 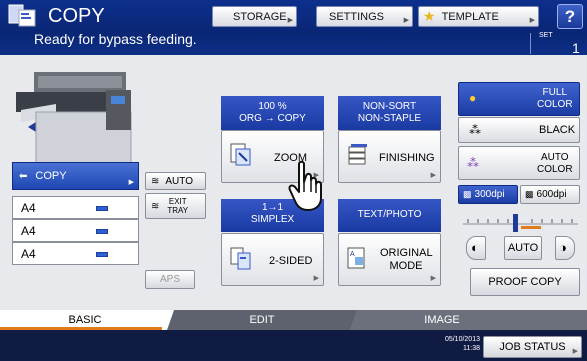 I want to click on divider, so click(x=530, y=43).